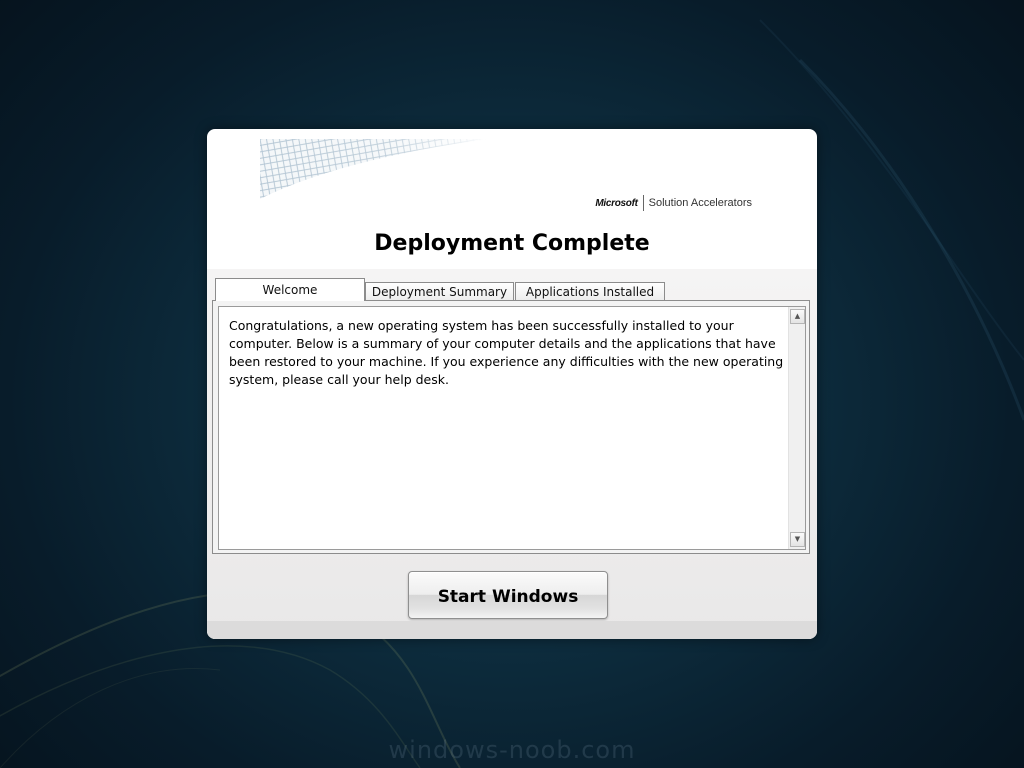 This screenshot has width=1024, height=768. I want to click on dialog-bottom-strip, so click(512, 630).